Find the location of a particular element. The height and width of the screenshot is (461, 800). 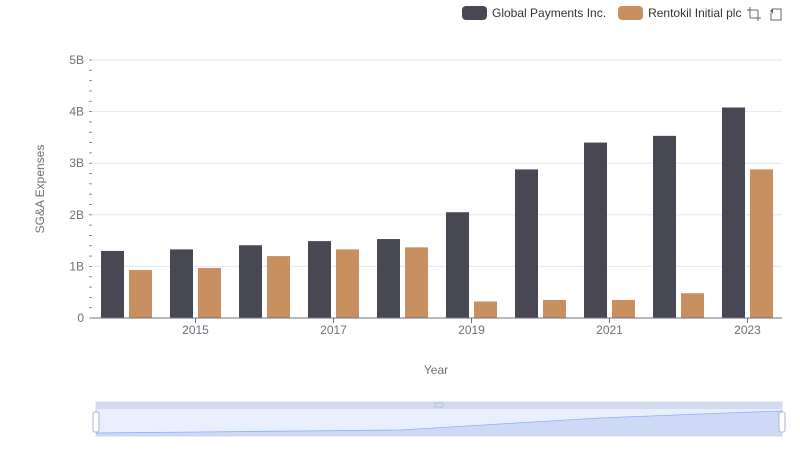

bar-global-payments-2022 is located at coordinates (664, 226).